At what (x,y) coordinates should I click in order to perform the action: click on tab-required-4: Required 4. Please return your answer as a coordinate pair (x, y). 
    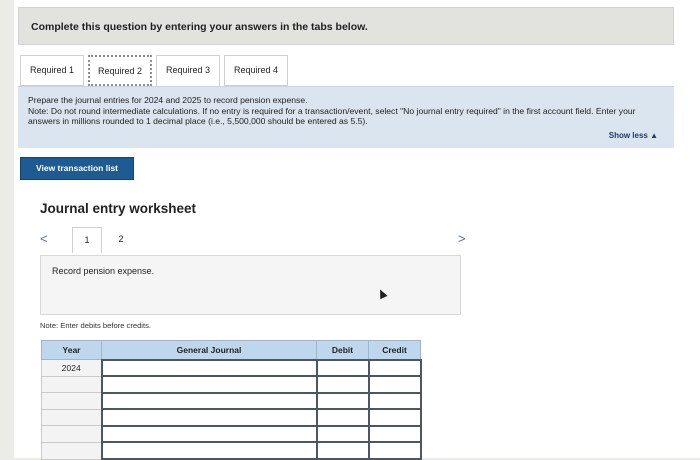
    Looking at the image, I should click on (256, 70).